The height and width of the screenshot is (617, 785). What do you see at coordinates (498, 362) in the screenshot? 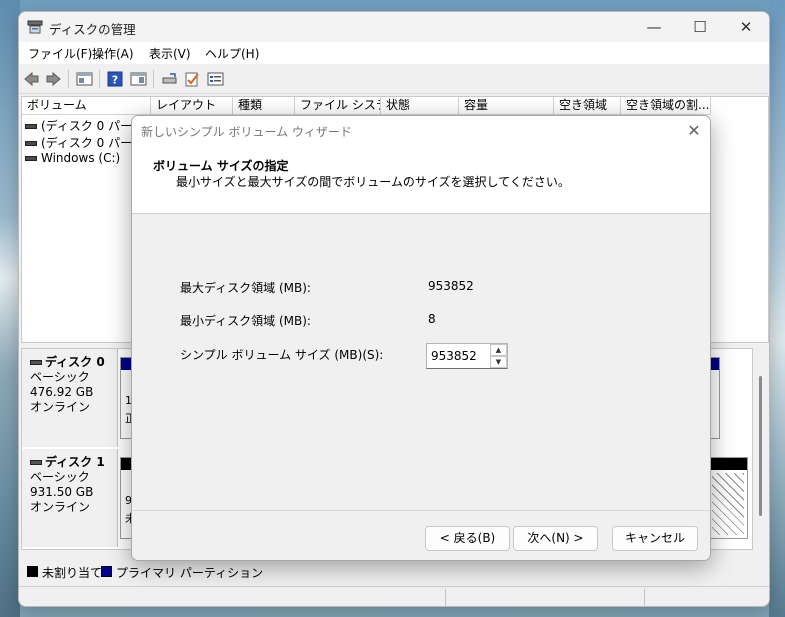
I see `spin-down-button: ▼` at bounding box center [498, 362].